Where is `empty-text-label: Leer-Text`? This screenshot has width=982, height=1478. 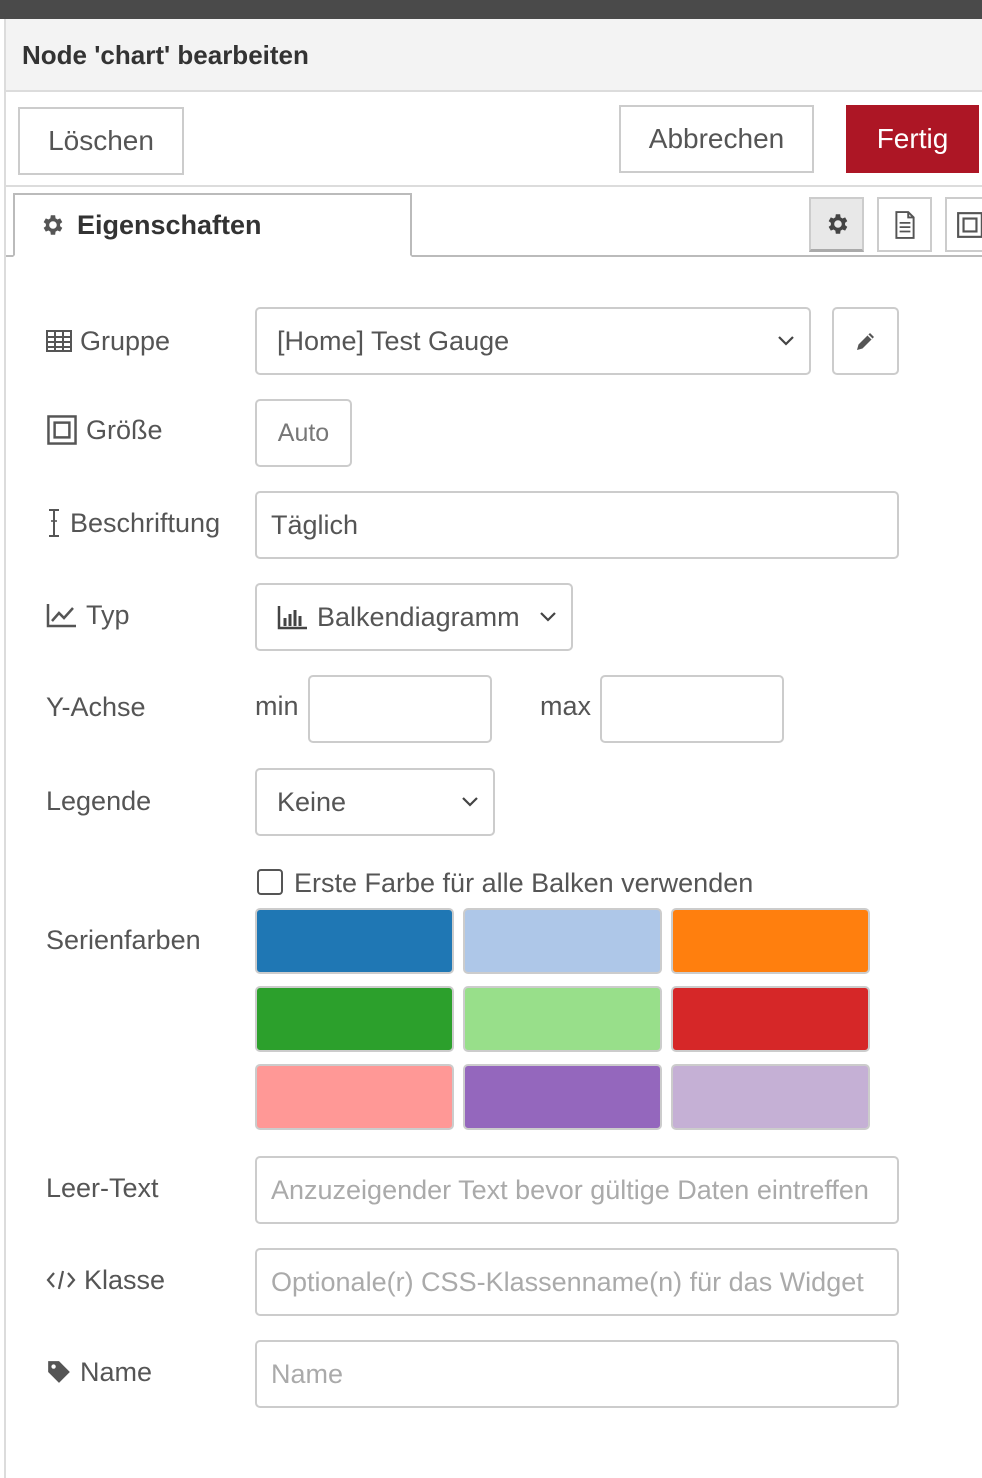 empty-text-label: Leer-Text is located at coordinates (102, 1187).